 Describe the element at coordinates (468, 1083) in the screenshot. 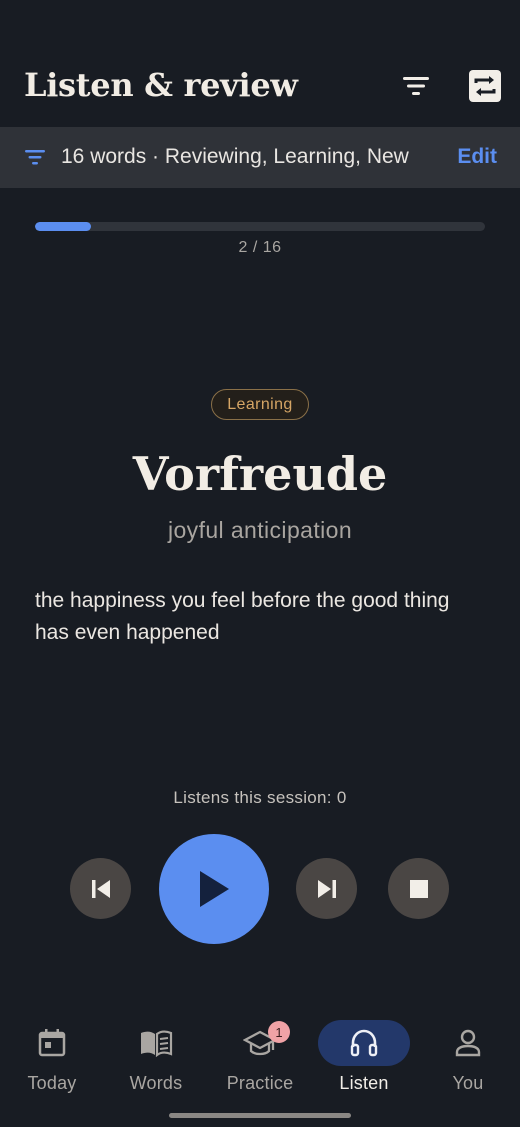

I see `nav-label-you: You` at that location.